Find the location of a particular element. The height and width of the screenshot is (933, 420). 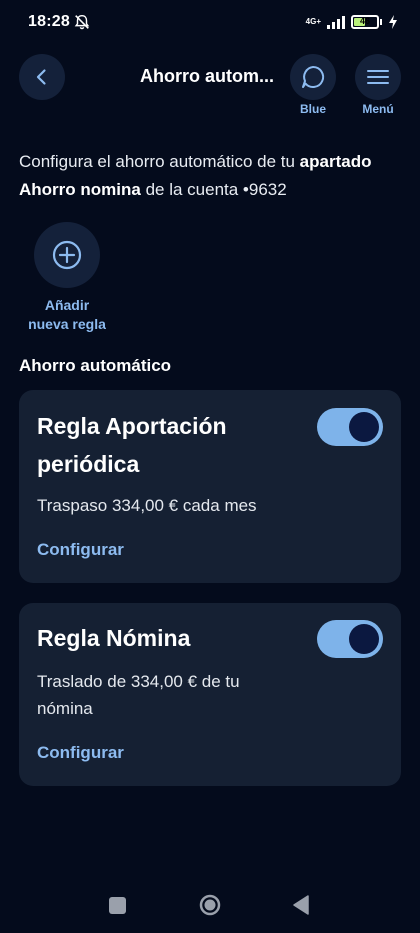

battery-level: 46 is located at coordinates (364, 21).